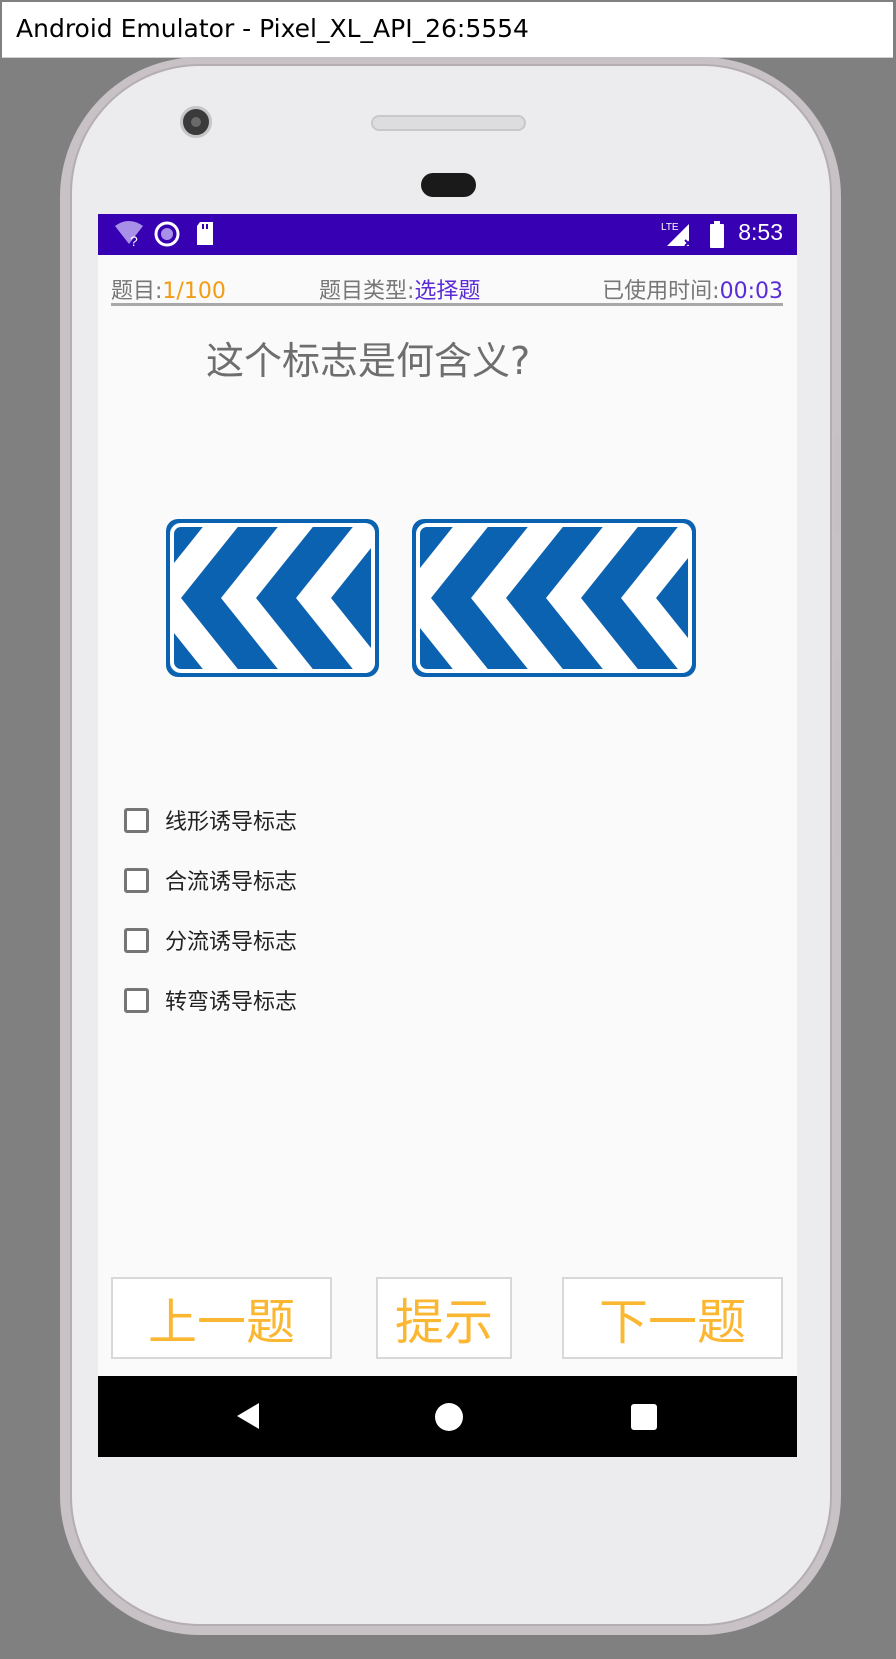 This screenshot has height=1659, width=896. What do you see at coordinates (672, 1318) in the screenshot?
I see `next-question-button: 下一题` at bounding box center [672, 1318].